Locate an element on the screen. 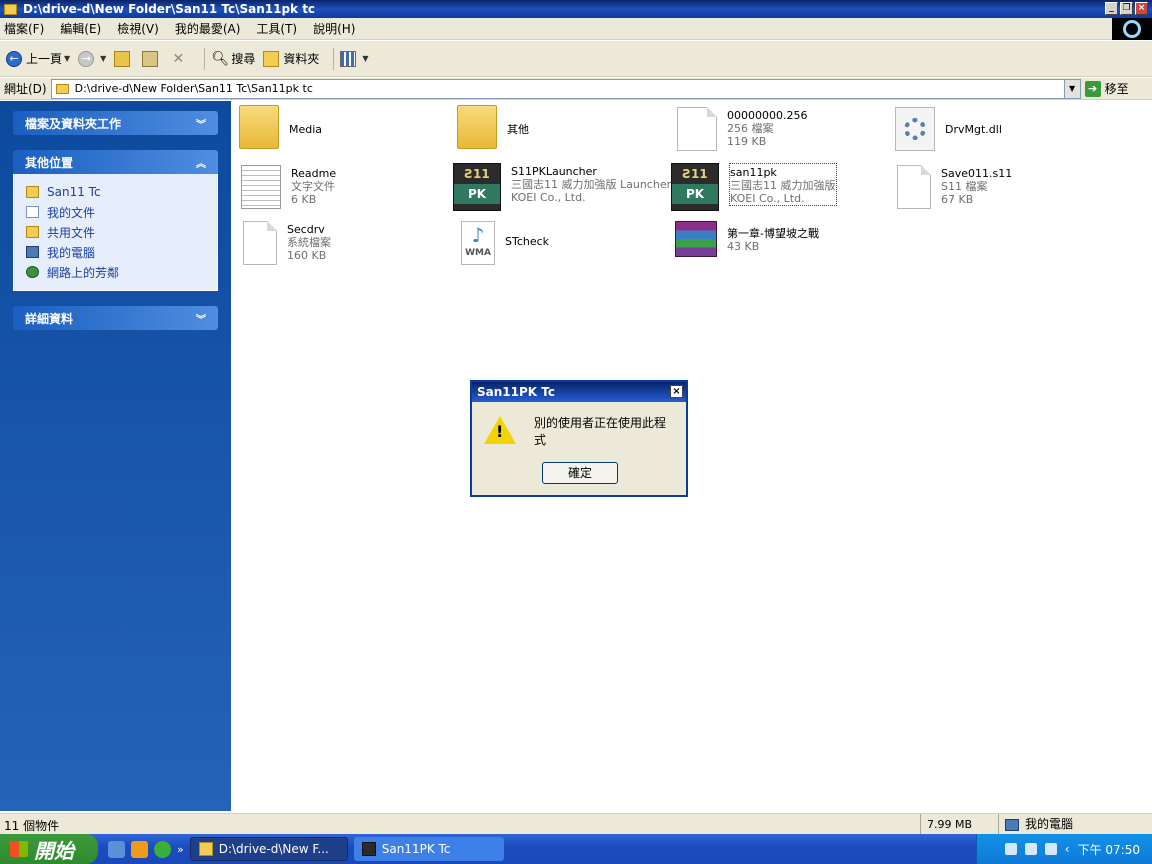 Image resolution: width=1152 pixels, height=864 pixels. menu-view: 檢視(V) is located at coordinates (138, 28).